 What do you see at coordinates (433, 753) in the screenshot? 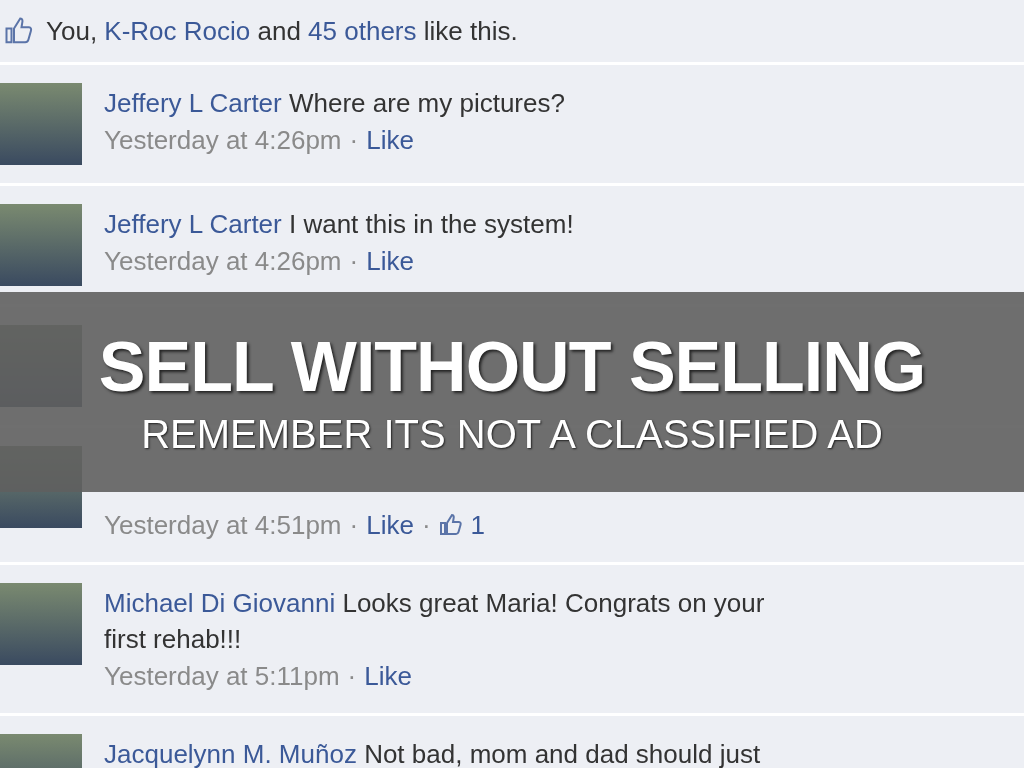
I see `comment-text: Jacquelynn M. Muñoz Not bad, mom and dad should just` at bounding box center [433, 753].